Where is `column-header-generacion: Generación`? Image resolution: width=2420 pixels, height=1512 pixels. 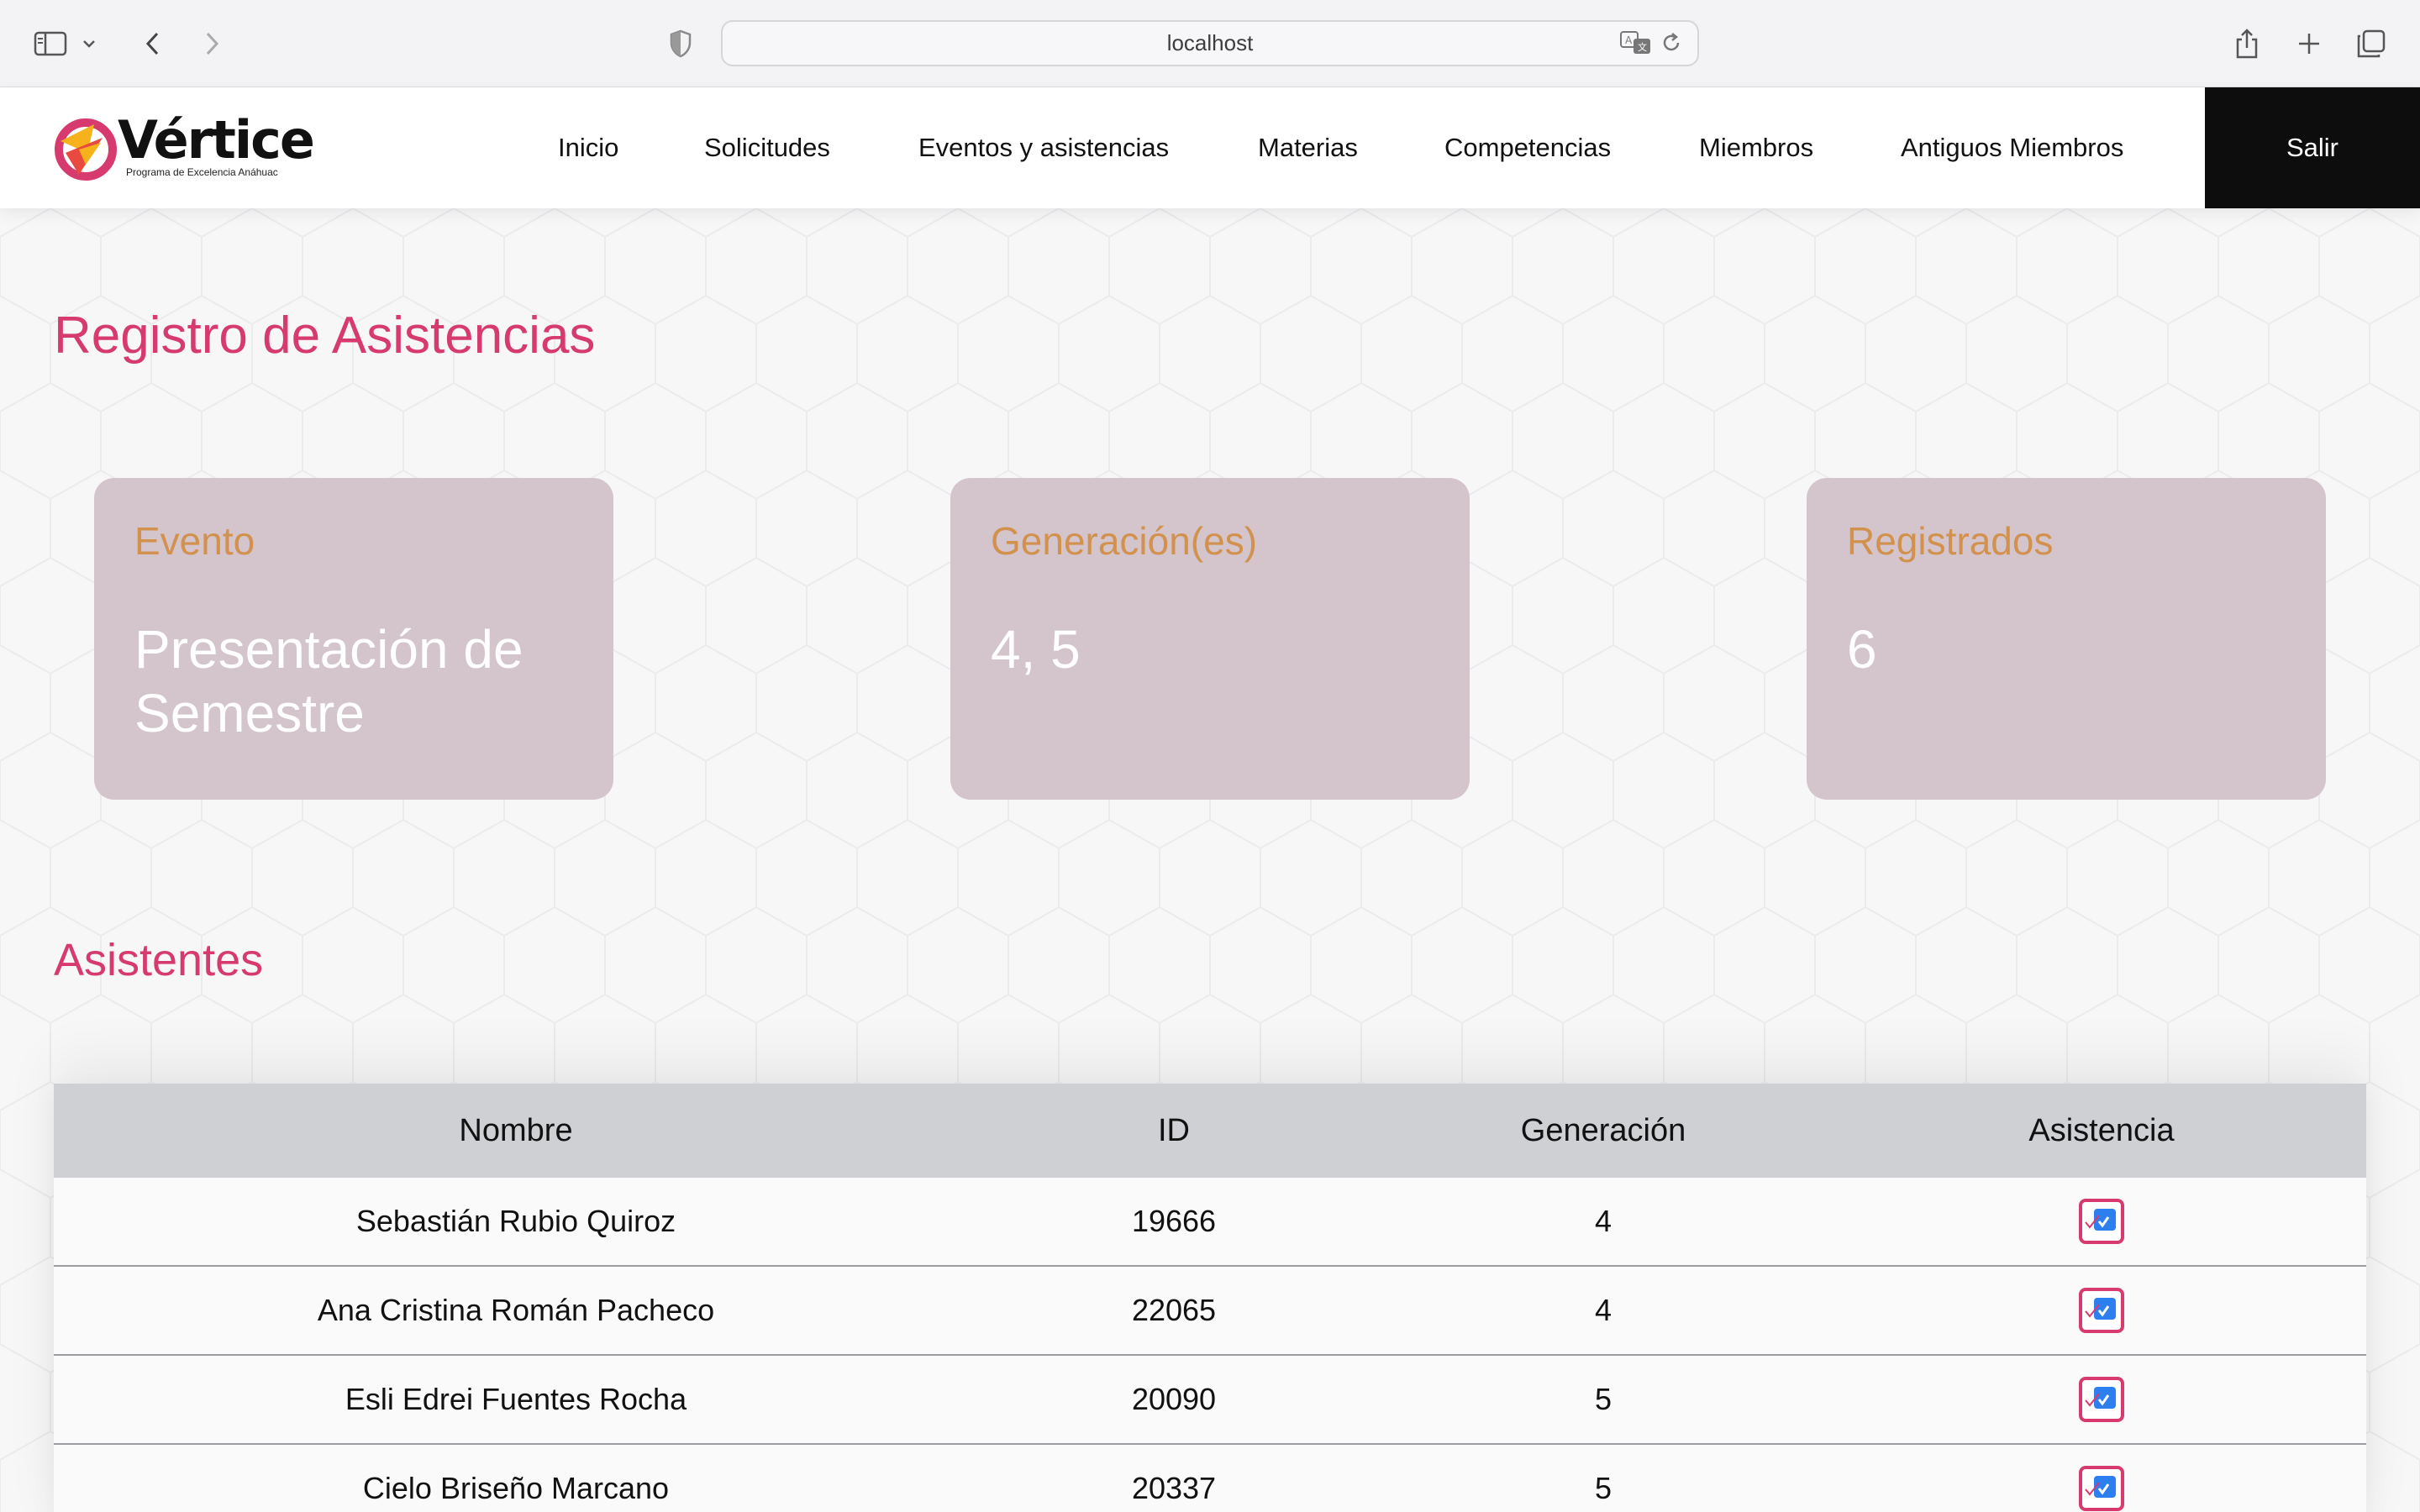 column-header-generacion: Generación is located at coordinates (1603, 1131).